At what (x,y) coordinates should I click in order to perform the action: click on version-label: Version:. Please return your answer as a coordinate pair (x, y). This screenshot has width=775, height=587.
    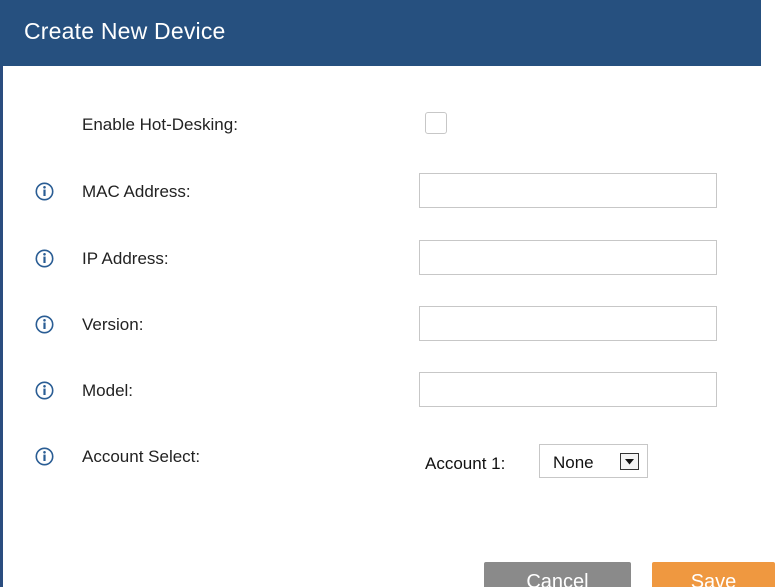
    Looking at the image, I should click on (113, 324).